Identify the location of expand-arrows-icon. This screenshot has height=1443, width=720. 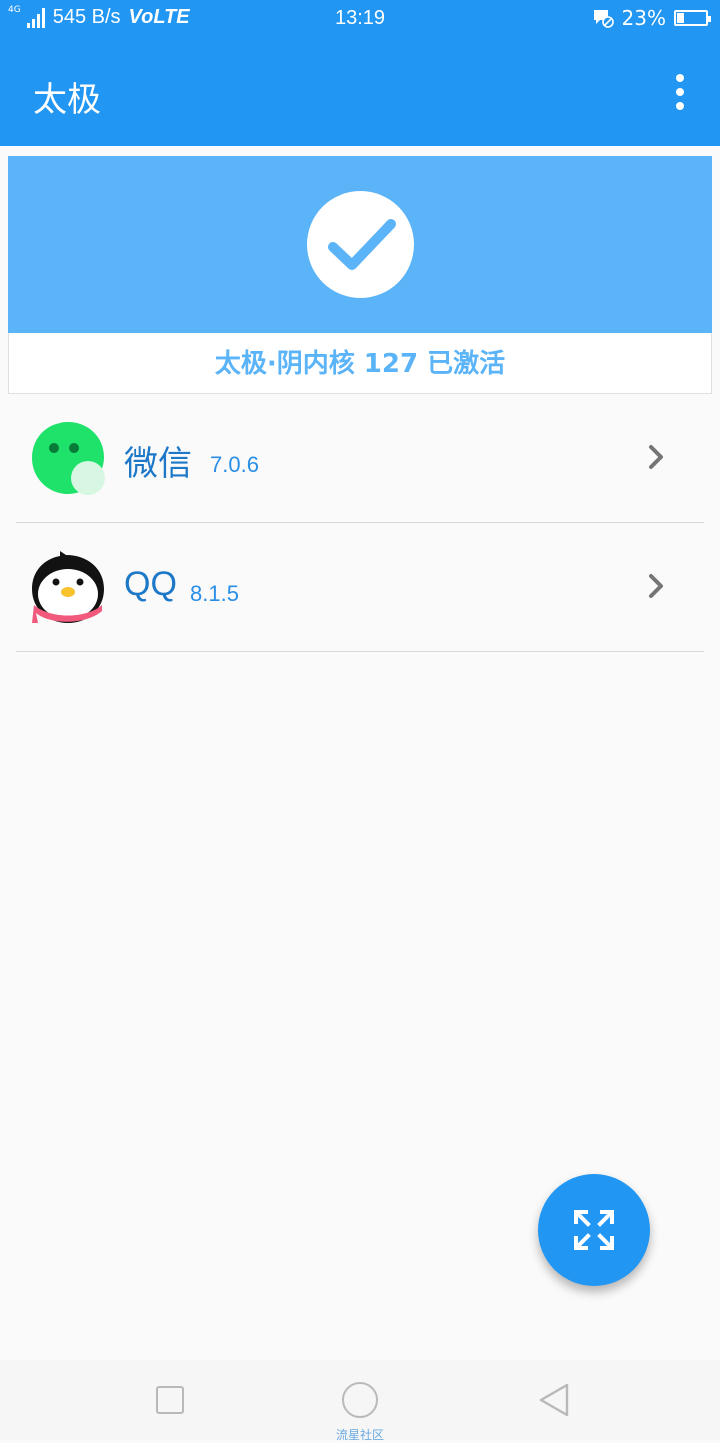
(594, 1230).